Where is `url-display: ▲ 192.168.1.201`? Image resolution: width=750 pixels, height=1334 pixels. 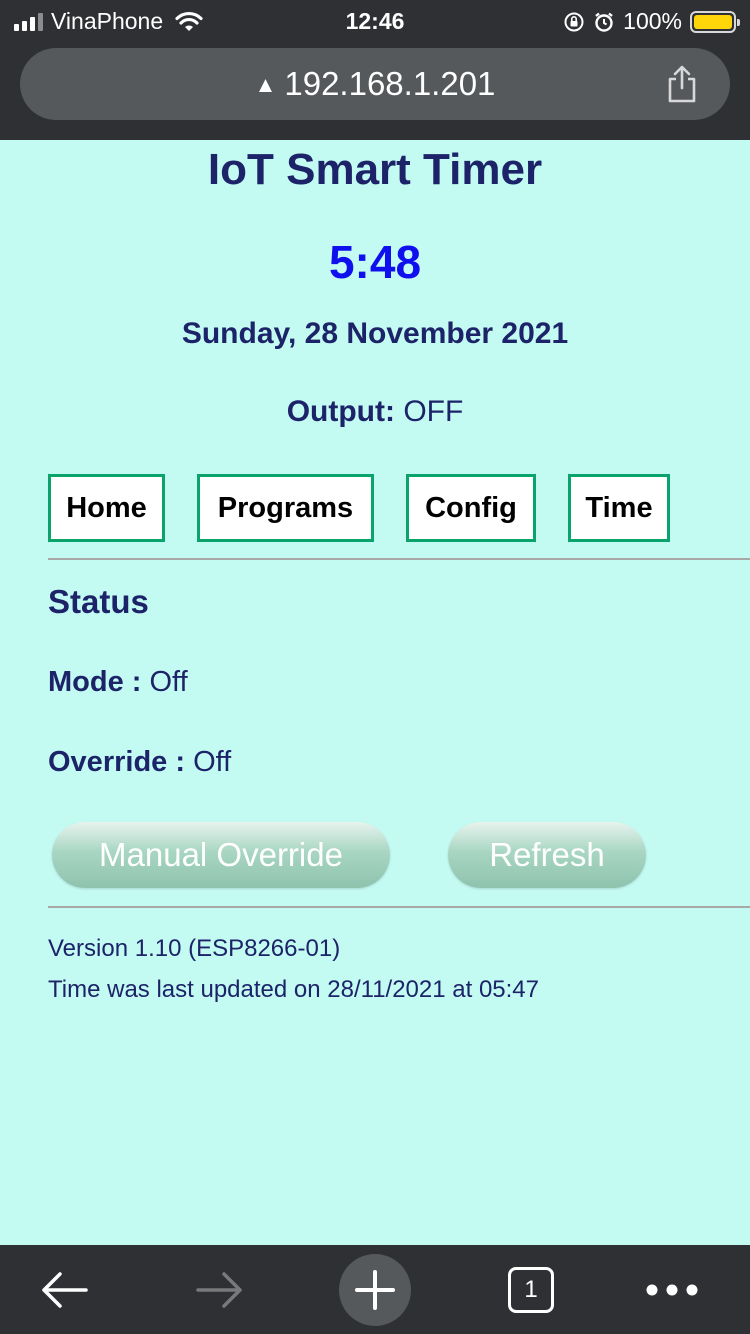
url-display: ▲ 192.168.1.201 is located at coordinates (375, 84).